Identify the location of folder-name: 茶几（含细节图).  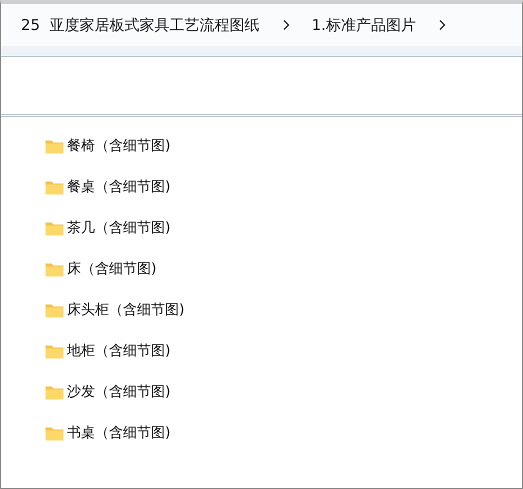
(118, 228).